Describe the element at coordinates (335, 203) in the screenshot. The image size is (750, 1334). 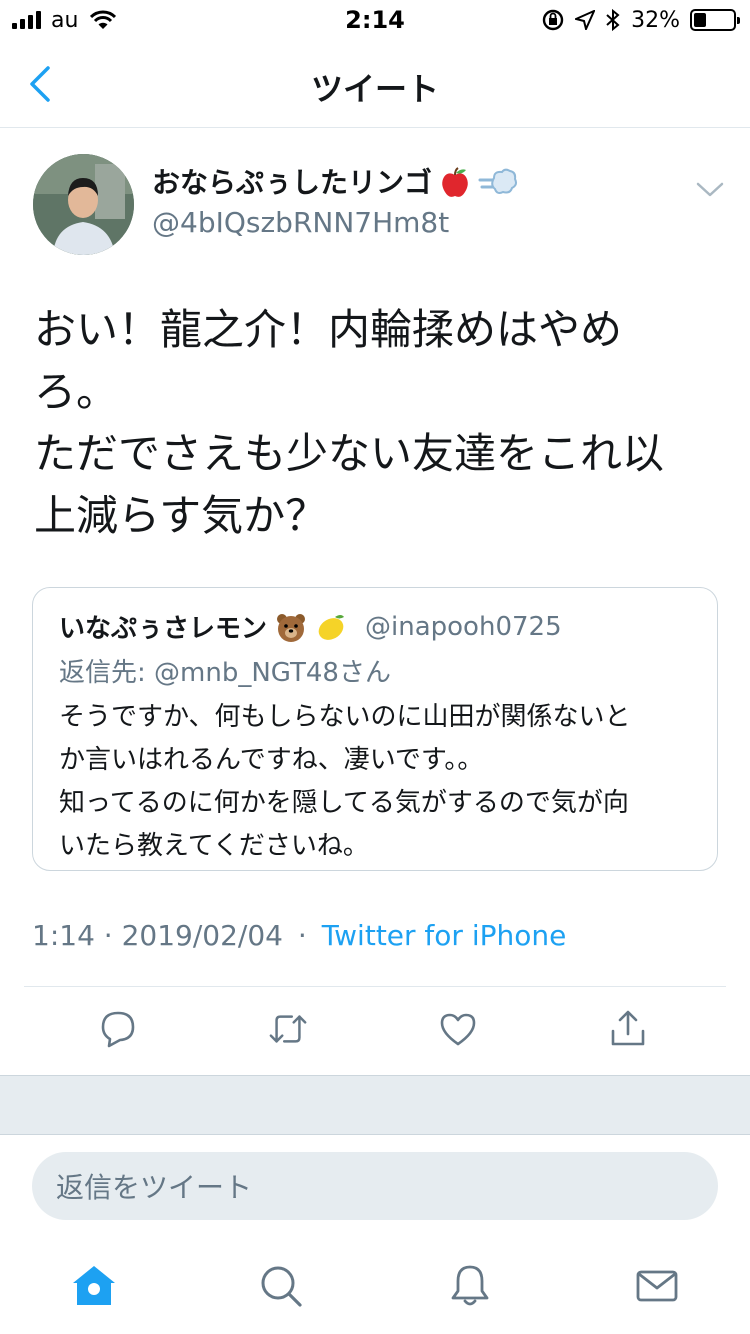
I see `author-info: おならぷぅしたリンゴ @4bIQszbRNN7Hm8t` at that location.